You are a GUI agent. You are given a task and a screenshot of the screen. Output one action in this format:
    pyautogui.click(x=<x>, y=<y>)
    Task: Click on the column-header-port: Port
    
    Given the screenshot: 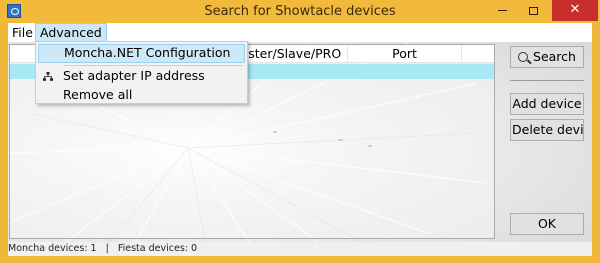 What is the action you would take?
    pyautogui.click(x=405, y=54)
    